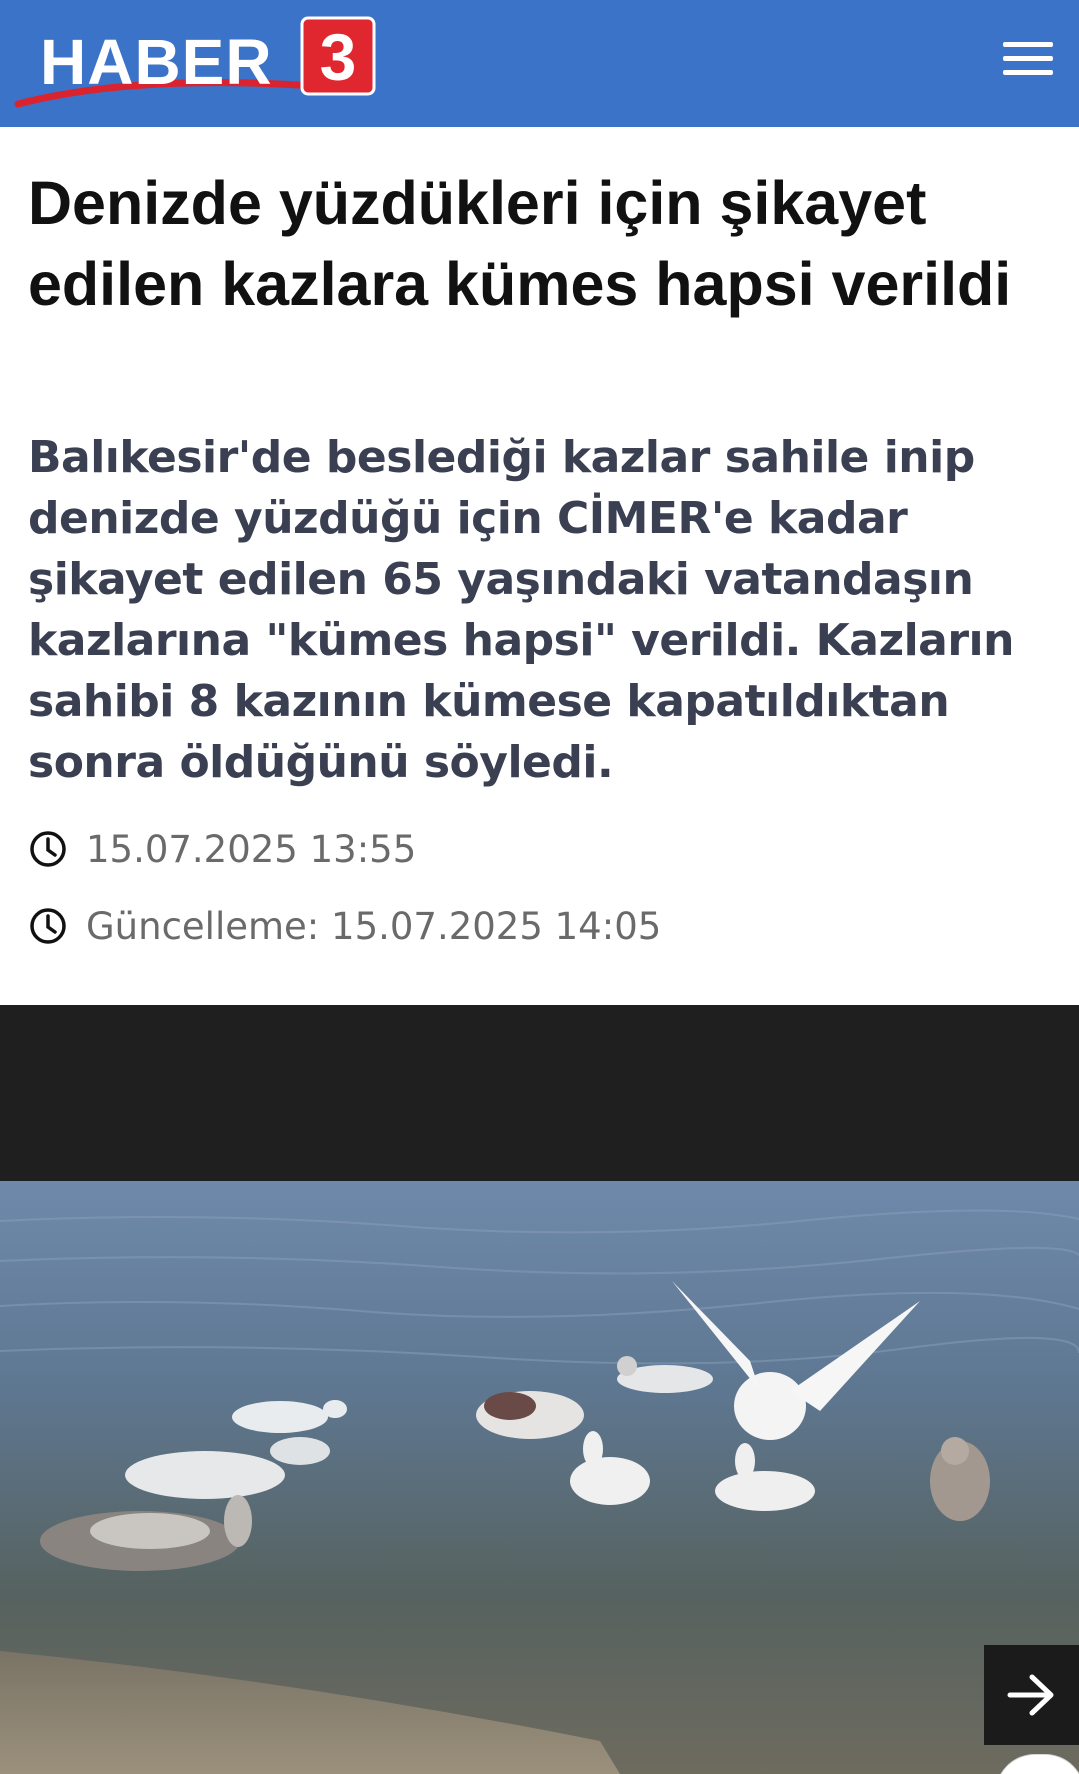 The image size is (1079, 1774). I want to click on hamburger-menu-icon, so click(1030, 62).